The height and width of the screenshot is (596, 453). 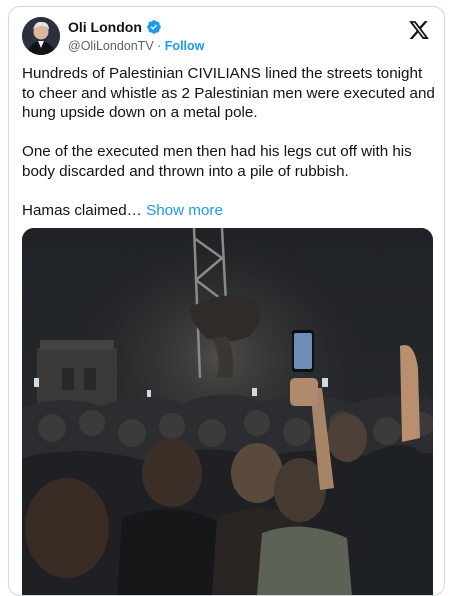 What do you see at coordinates (105, 27) in the screenshot?
I see `author-name: Oli London` at bounding box center [105, 27].